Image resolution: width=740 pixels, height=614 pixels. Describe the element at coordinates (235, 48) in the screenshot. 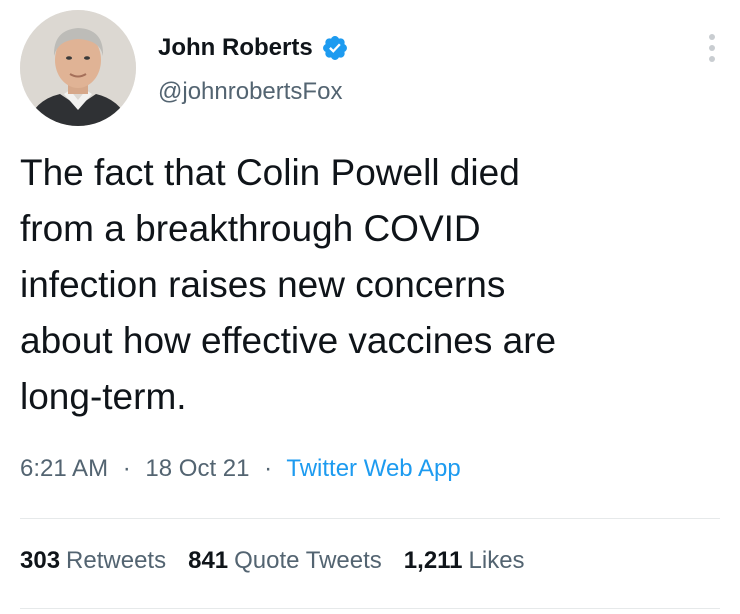

I see `author-display-name: John Roberts` at that location.